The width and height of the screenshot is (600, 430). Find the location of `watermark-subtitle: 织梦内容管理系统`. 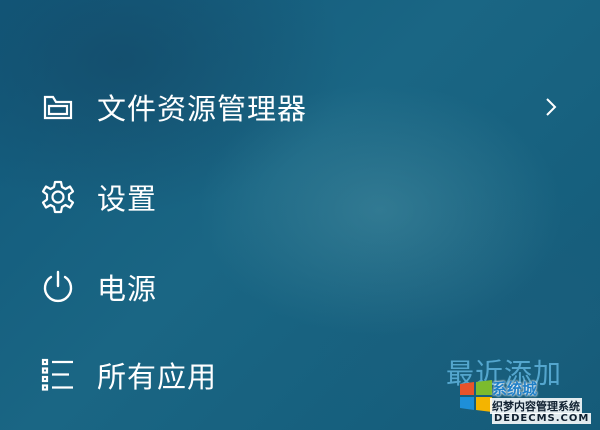

watermark-subtitle: 织梦内容管理系统 is located at coordinates (536, 406).